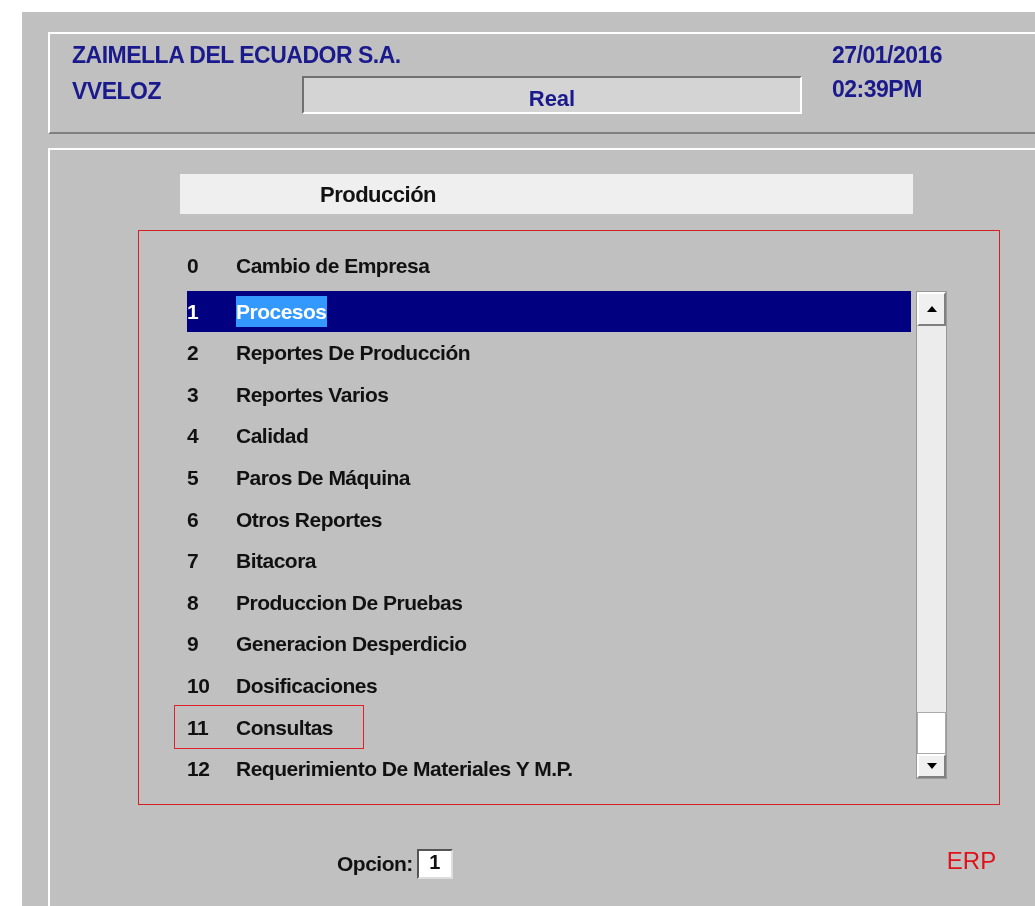 This screenshot has height=906, width=1035. Describe the element at coordinates (549, 436) in the screenshot. I see `menu-item: 4 Calidad` at that location.